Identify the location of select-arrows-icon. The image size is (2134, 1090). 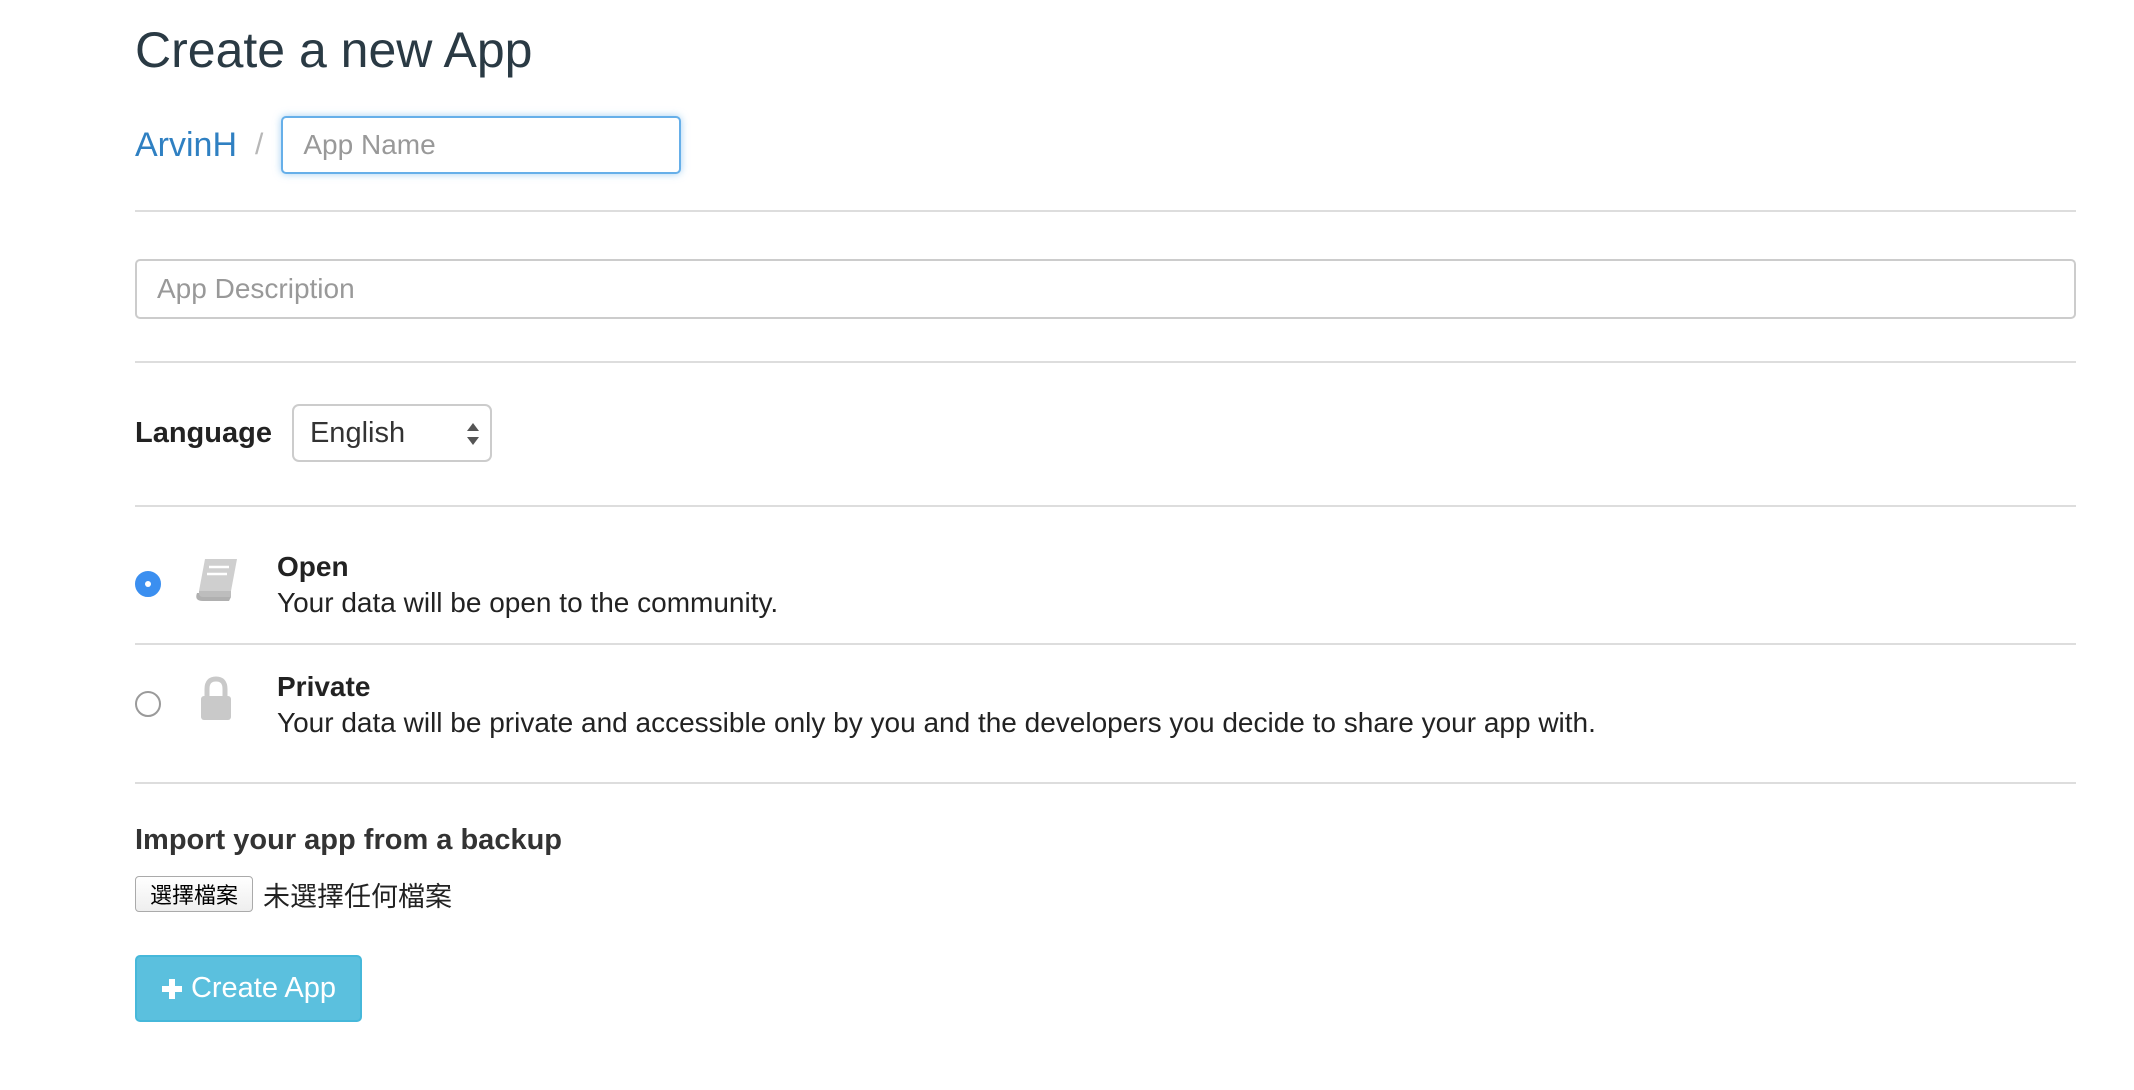
(472, 434).